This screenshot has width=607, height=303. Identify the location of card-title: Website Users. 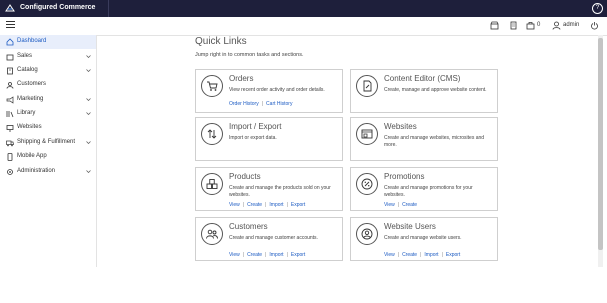
(410, 226).